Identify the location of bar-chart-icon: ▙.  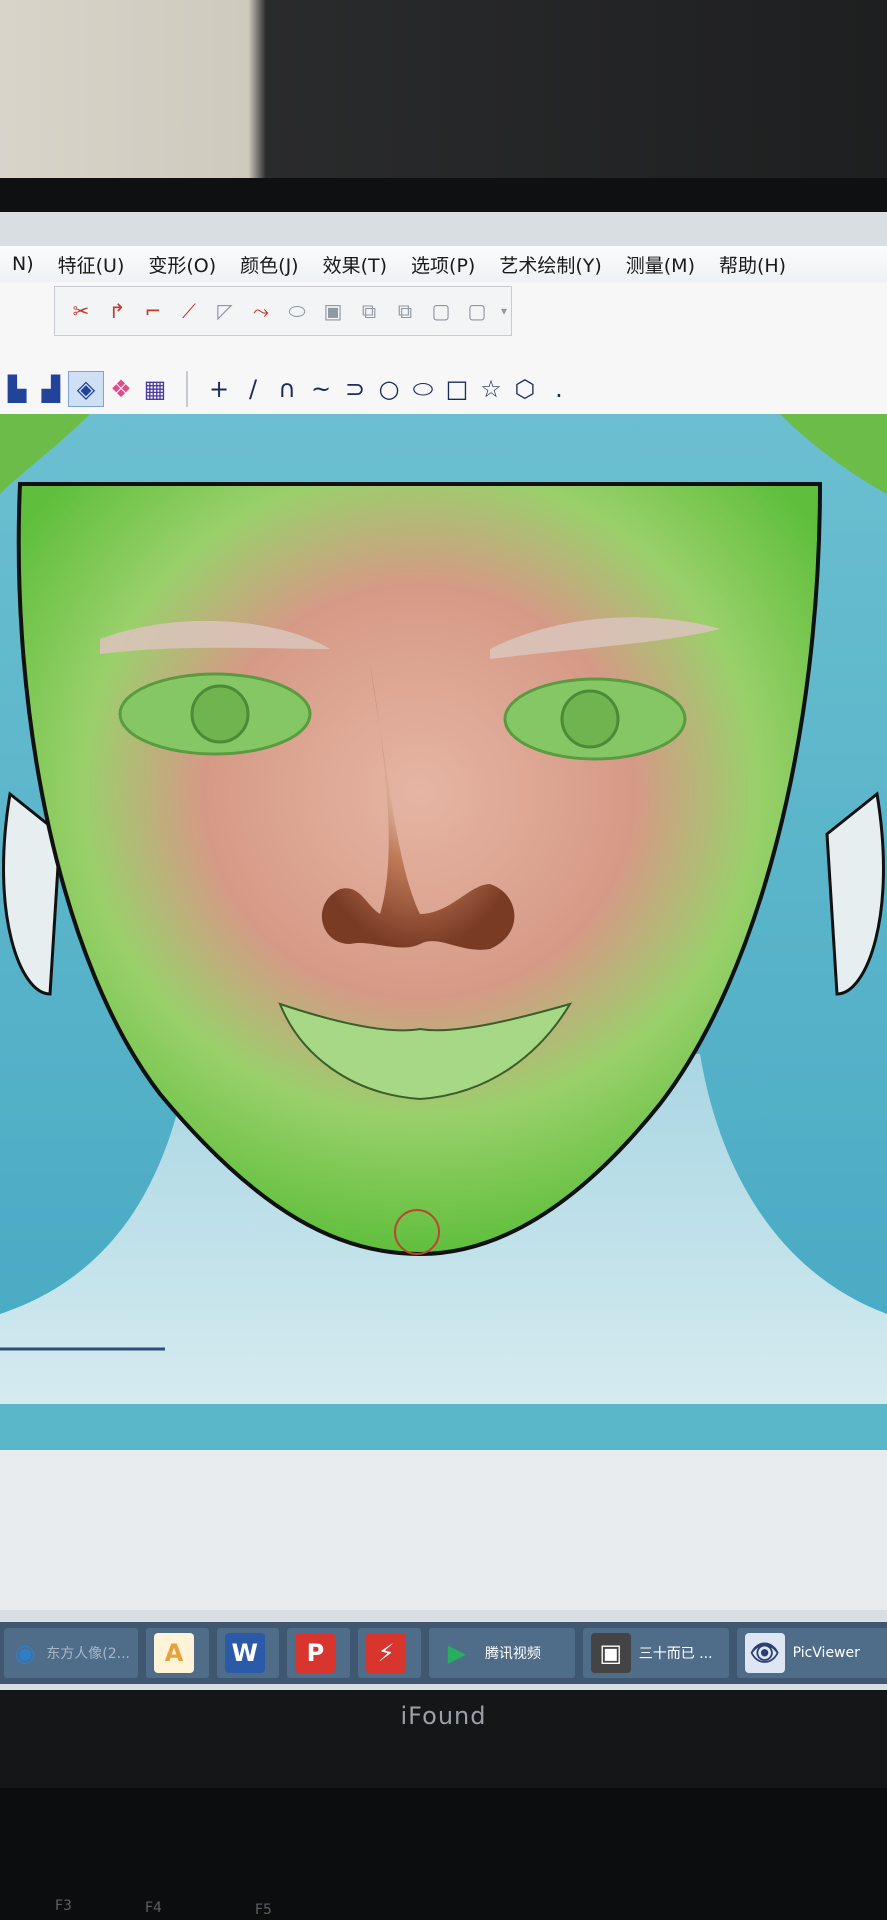
(17, 389).